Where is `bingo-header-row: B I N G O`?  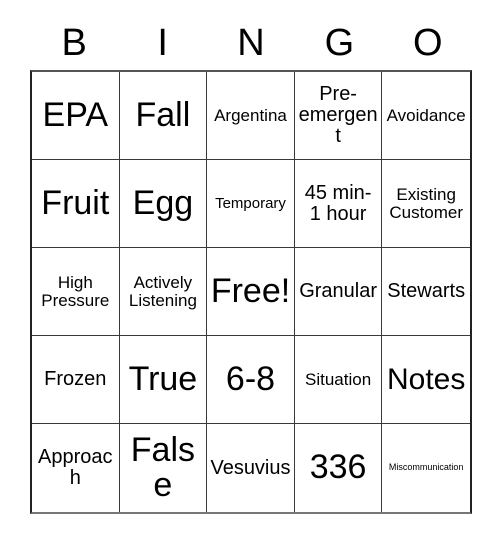
bingo-header-row: B I N G O is located at coordinates (251, 43).